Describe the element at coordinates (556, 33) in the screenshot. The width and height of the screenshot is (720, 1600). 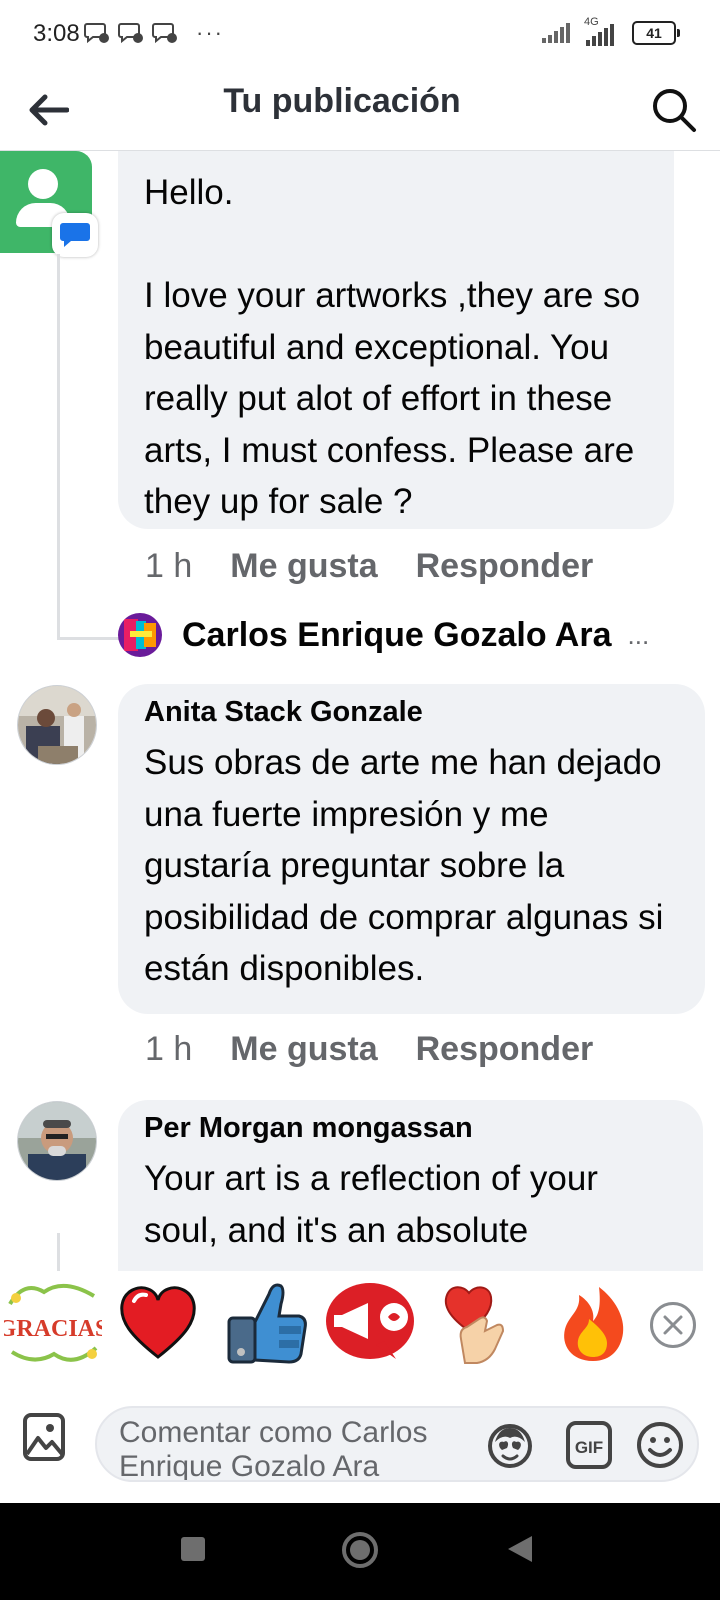
I see `signal-icon` at that location.